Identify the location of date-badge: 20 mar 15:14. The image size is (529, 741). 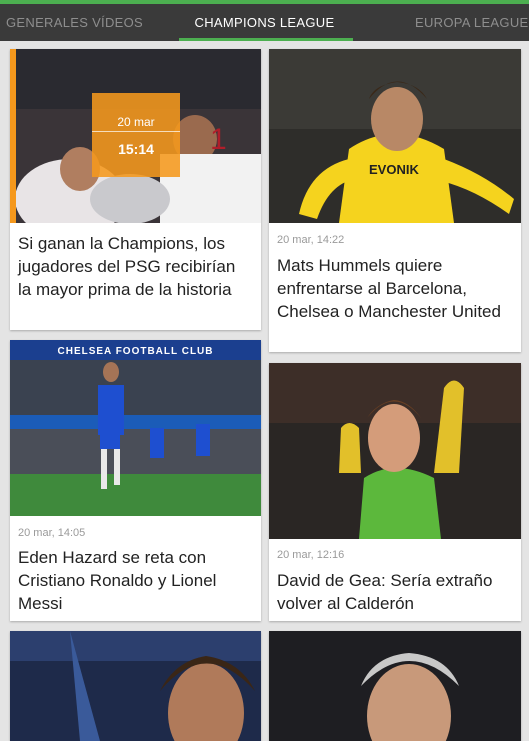
(136, 135).